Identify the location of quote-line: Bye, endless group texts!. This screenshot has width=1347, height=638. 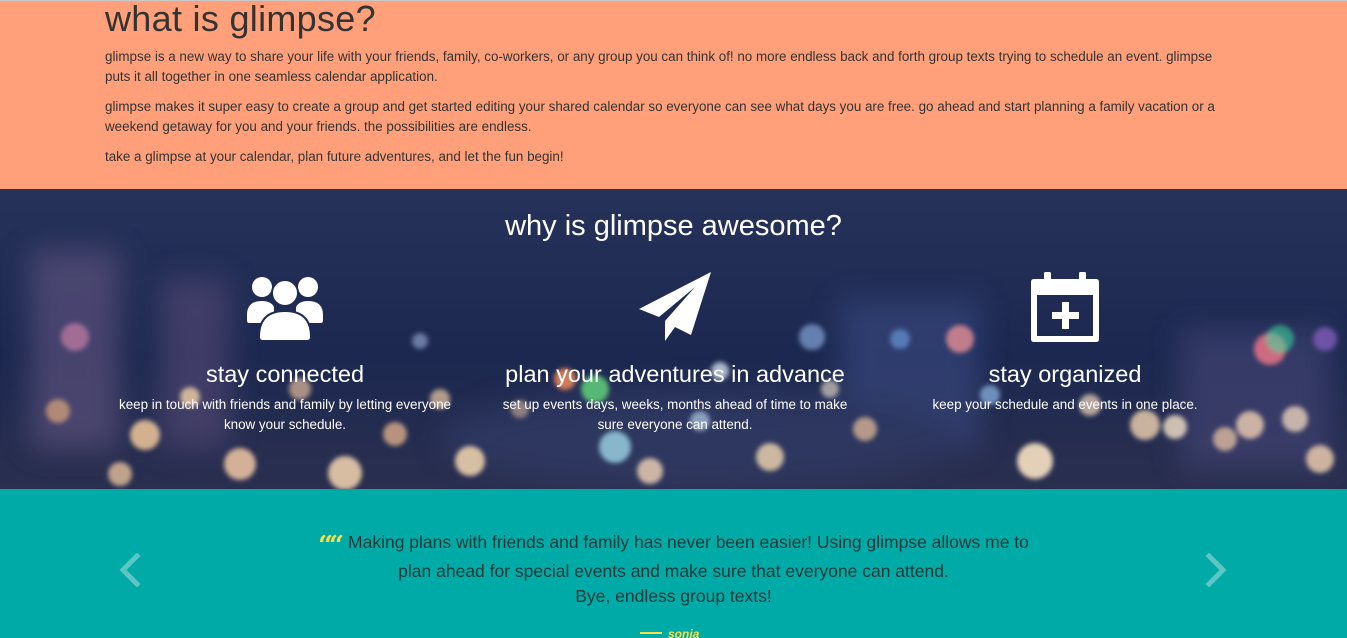
(673, 596).